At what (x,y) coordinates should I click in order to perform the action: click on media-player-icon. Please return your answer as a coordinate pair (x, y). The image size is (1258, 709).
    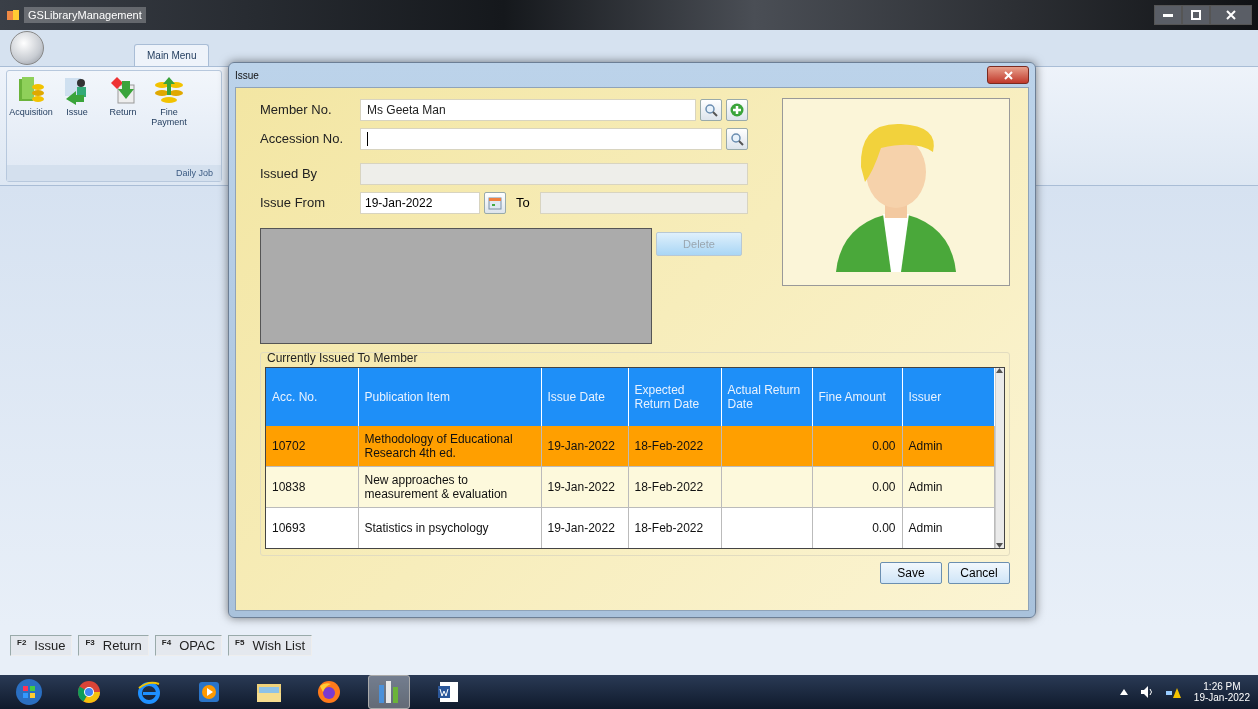
    Looking at the image, I should click on (209, 692).